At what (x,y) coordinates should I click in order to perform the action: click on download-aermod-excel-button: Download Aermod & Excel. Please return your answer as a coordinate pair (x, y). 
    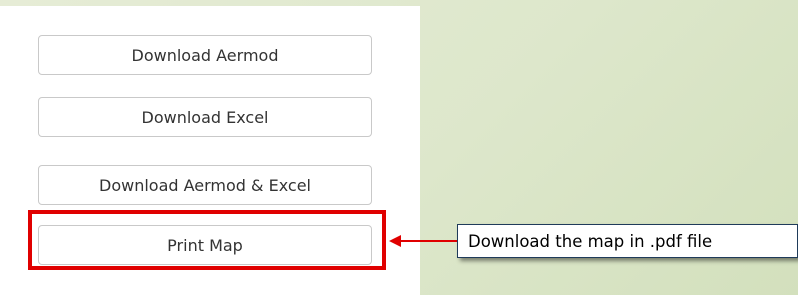
    Looking at the image, I should click on (205, 185).